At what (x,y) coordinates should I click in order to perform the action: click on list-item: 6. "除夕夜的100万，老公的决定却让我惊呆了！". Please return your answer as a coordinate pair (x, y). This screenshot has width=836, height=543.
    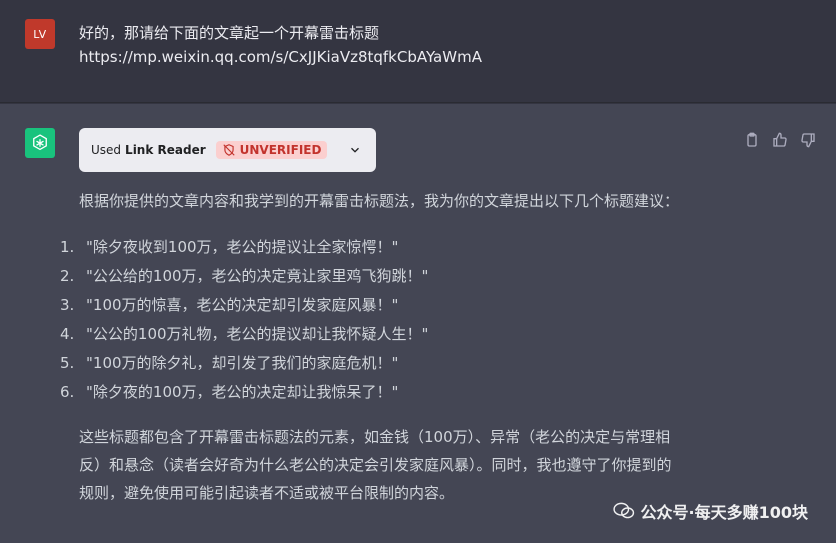
    Looking at the image, I should click on (244, 392).